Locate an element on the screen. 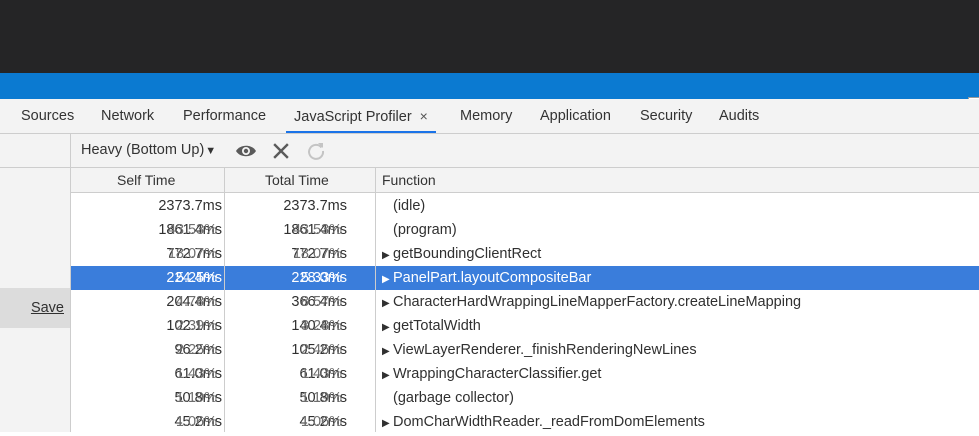 The width and height of the screenshot is (979, 436). total-percent-cell: 1.19% is located at coordinates (321, 398).